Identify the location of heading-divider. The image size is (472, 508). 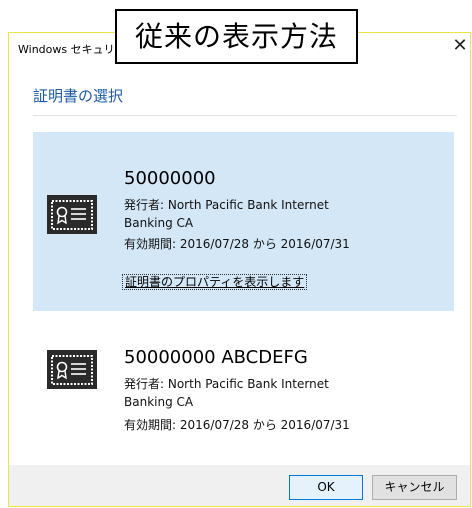
(245, 115).